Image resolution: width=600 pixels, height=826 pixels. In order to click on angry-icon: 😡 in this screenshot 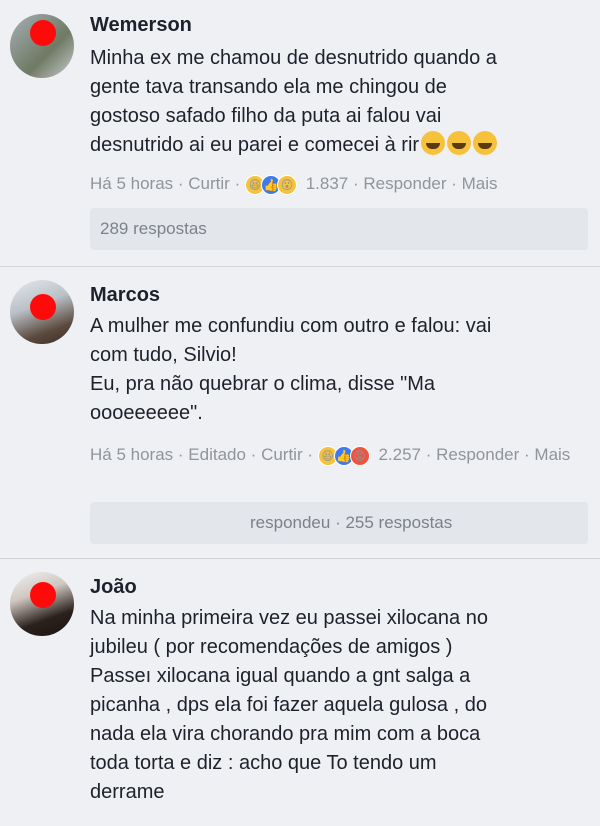, I will do `click(359, 455)`.